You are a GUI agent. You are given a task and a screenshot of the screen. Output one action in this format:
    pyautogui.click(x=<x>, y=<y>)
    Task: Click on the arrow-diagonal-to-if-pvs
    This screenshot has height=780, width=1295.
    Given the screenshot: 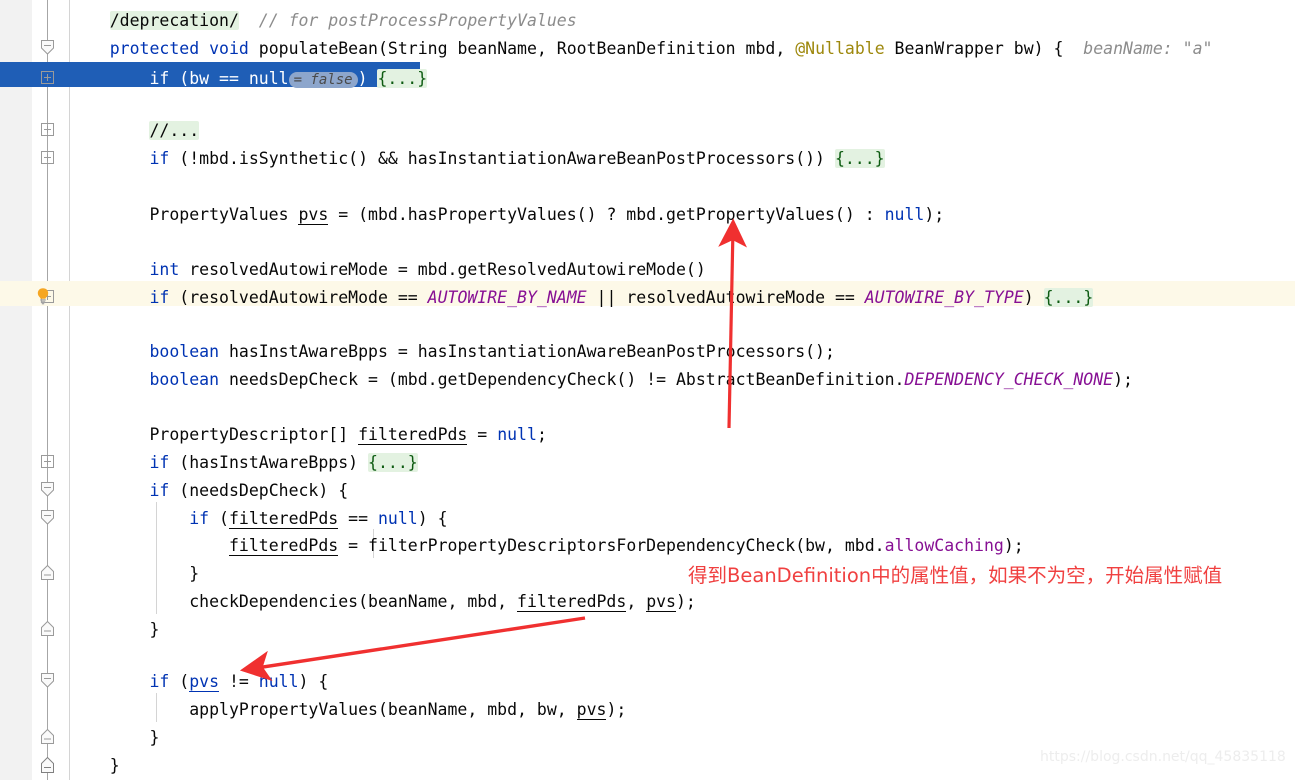 What is the action you would take?
    pyautogui.click(x=412, y=649)
    